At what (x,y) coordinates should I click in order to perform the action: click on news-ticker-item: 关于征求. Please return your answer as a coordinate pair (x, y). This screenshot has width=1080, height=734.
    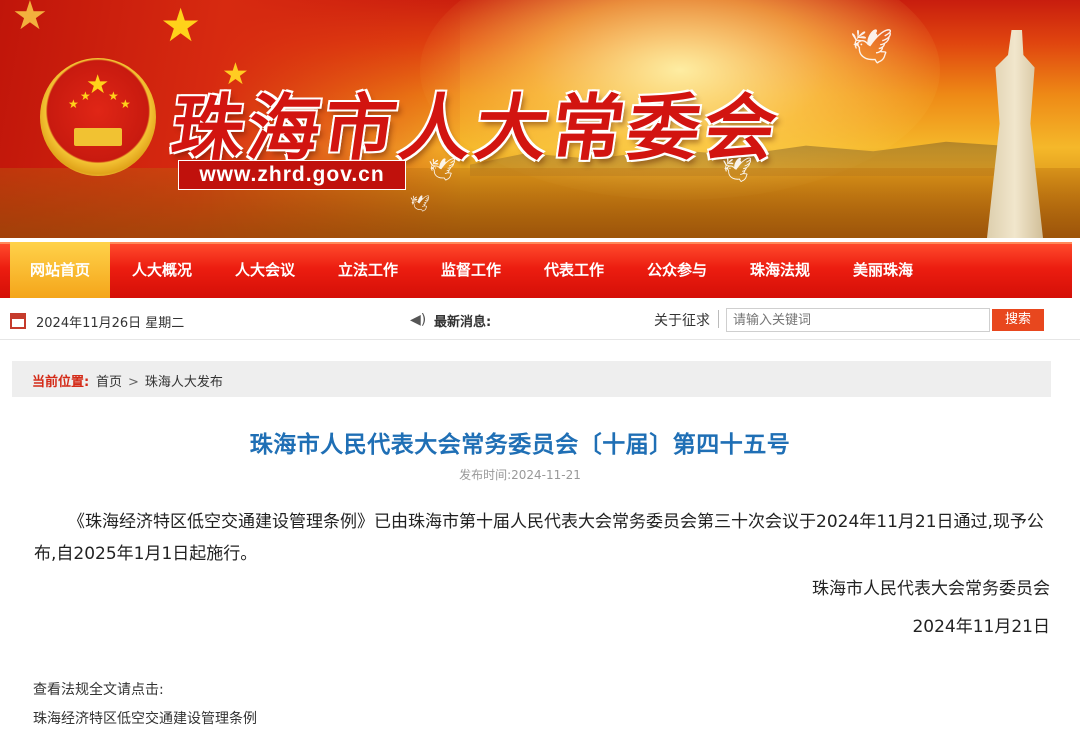
    Looking at the image, I should click on (682, 320).